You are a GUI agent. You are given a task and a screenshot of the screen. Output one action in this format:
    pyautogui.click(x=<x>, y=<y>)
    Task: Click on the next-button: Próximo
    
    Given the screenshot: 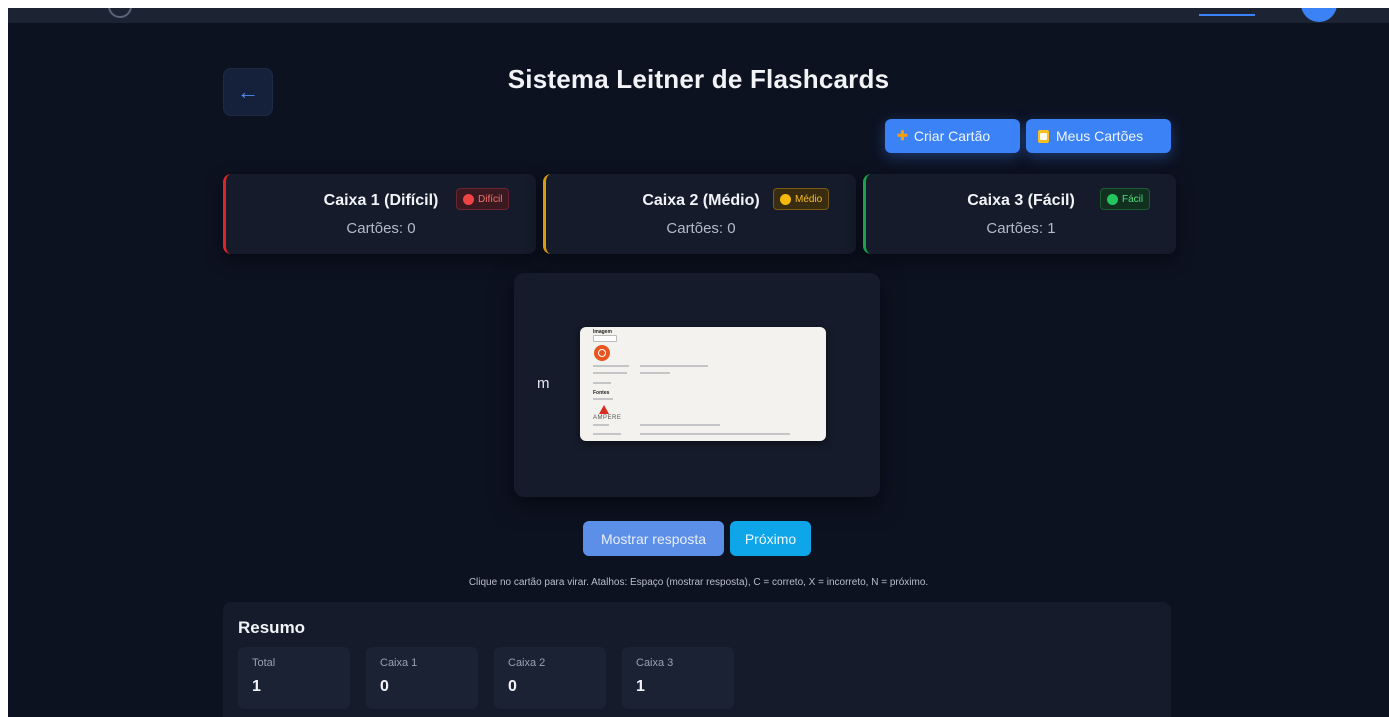 What is the action you would take?
    pyautogui.click(x=770, y=538)
    